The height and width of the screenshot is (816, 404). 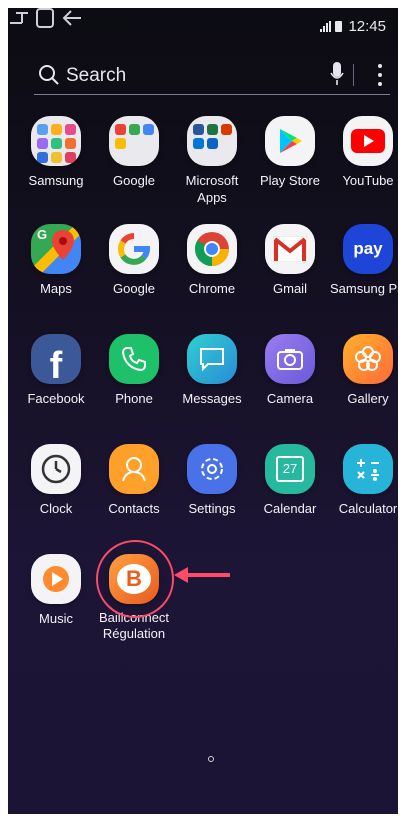 What do you see at coordinates (135, 579) in the screenshot?
I see `highlight-circle` at bounding box center [135, 579].